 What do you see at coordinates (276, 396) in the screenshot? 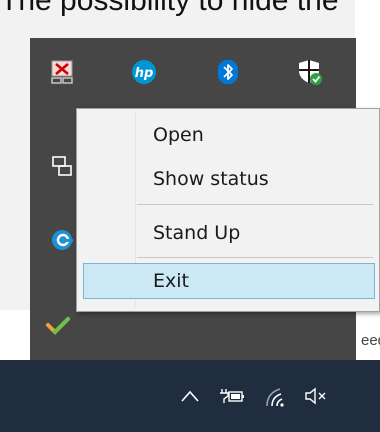
I see `wifi-icon` at bounding box center [276, 396].